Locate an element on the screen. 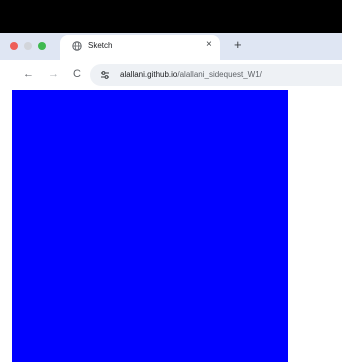 This screenshot has height=362, width=342. tab-title: Sketch is located at coordinates (100, 45).